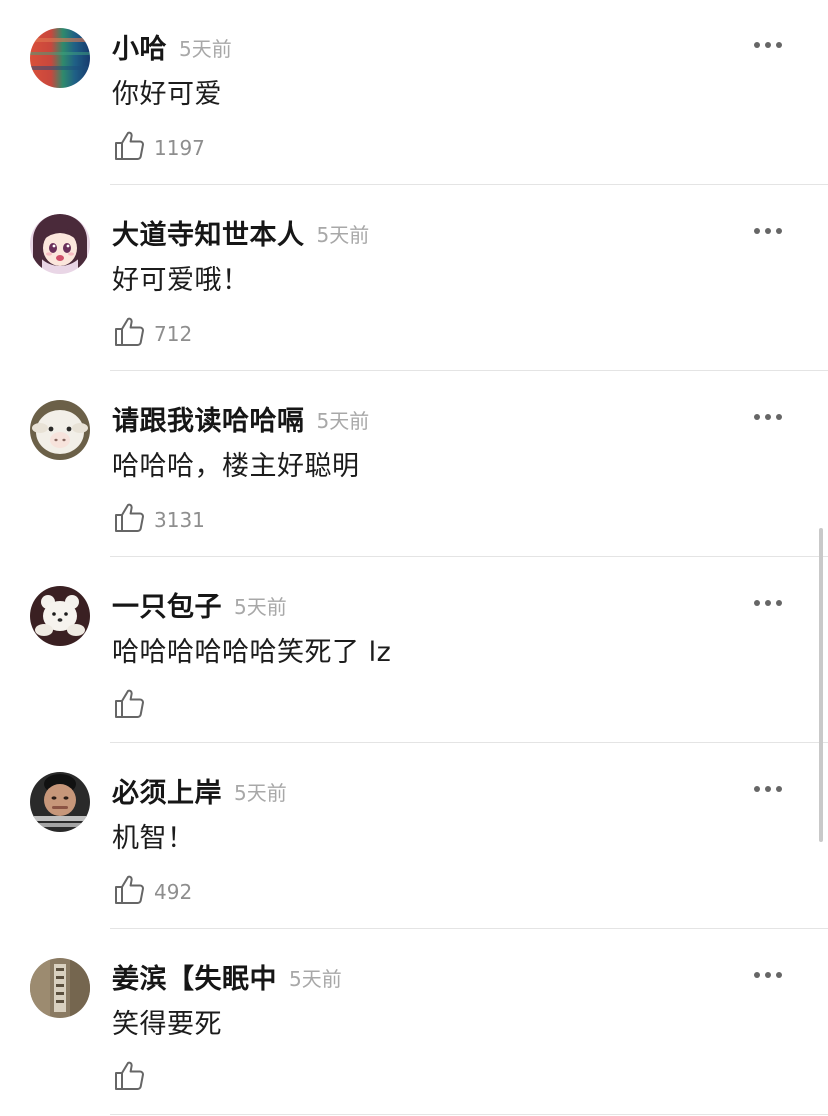 The width and height of the screenshot is (828, 1116). I want to click on like-count: 3131, so click(179, 519).